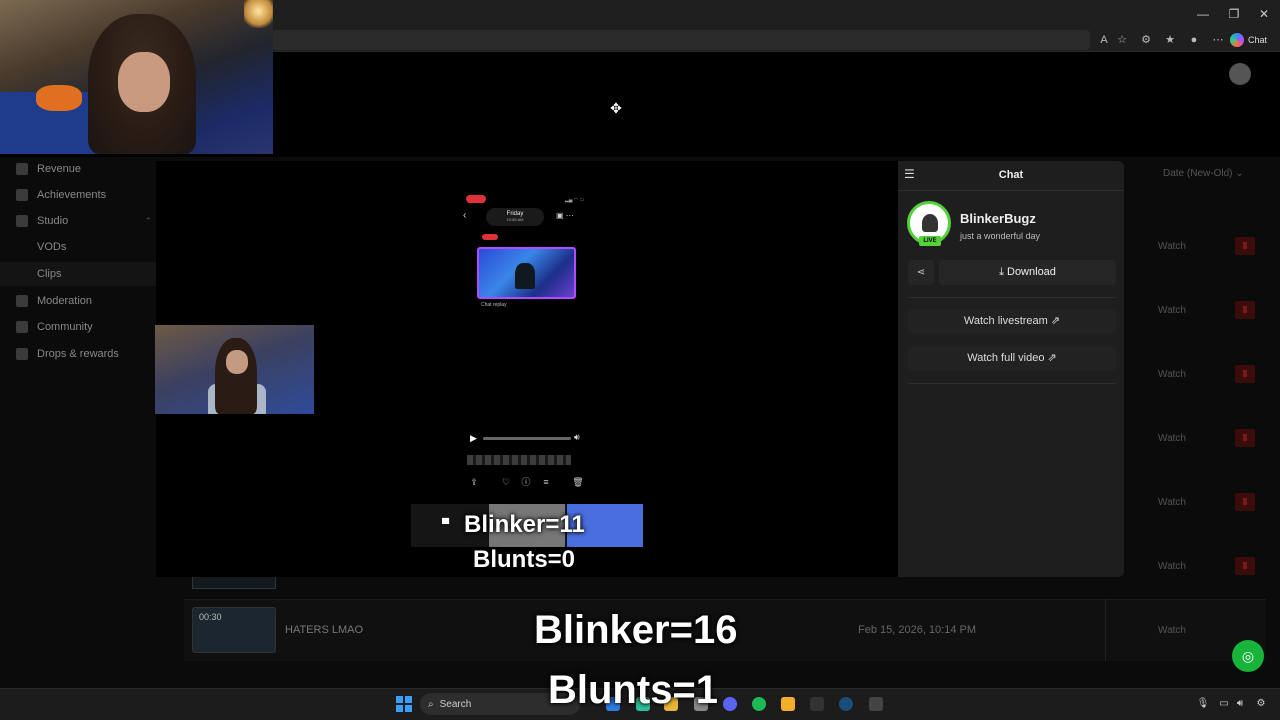  What do you see at coordinates (876, 704) in the screenshot?
I see `app-icon` at bounding box center [876, 704].